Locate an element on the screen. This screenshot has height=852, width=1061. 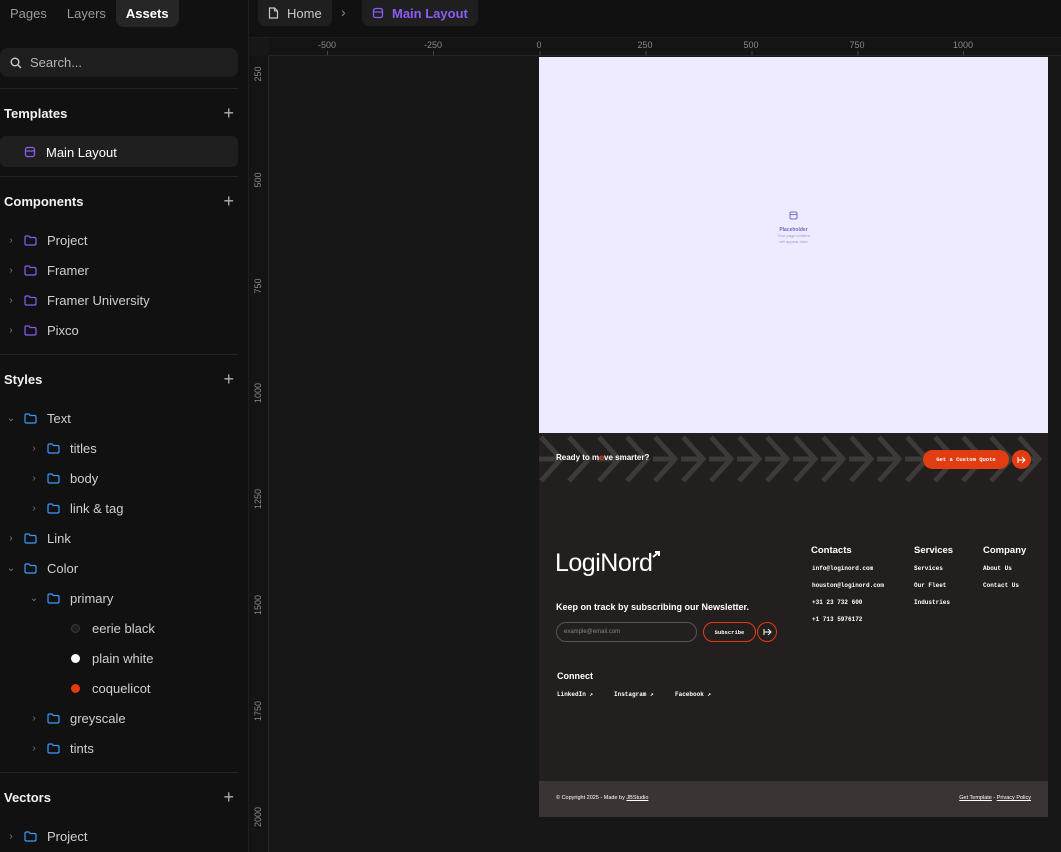
breadcrumb-current-label: Main Layout is located at coordinates (430, 13).